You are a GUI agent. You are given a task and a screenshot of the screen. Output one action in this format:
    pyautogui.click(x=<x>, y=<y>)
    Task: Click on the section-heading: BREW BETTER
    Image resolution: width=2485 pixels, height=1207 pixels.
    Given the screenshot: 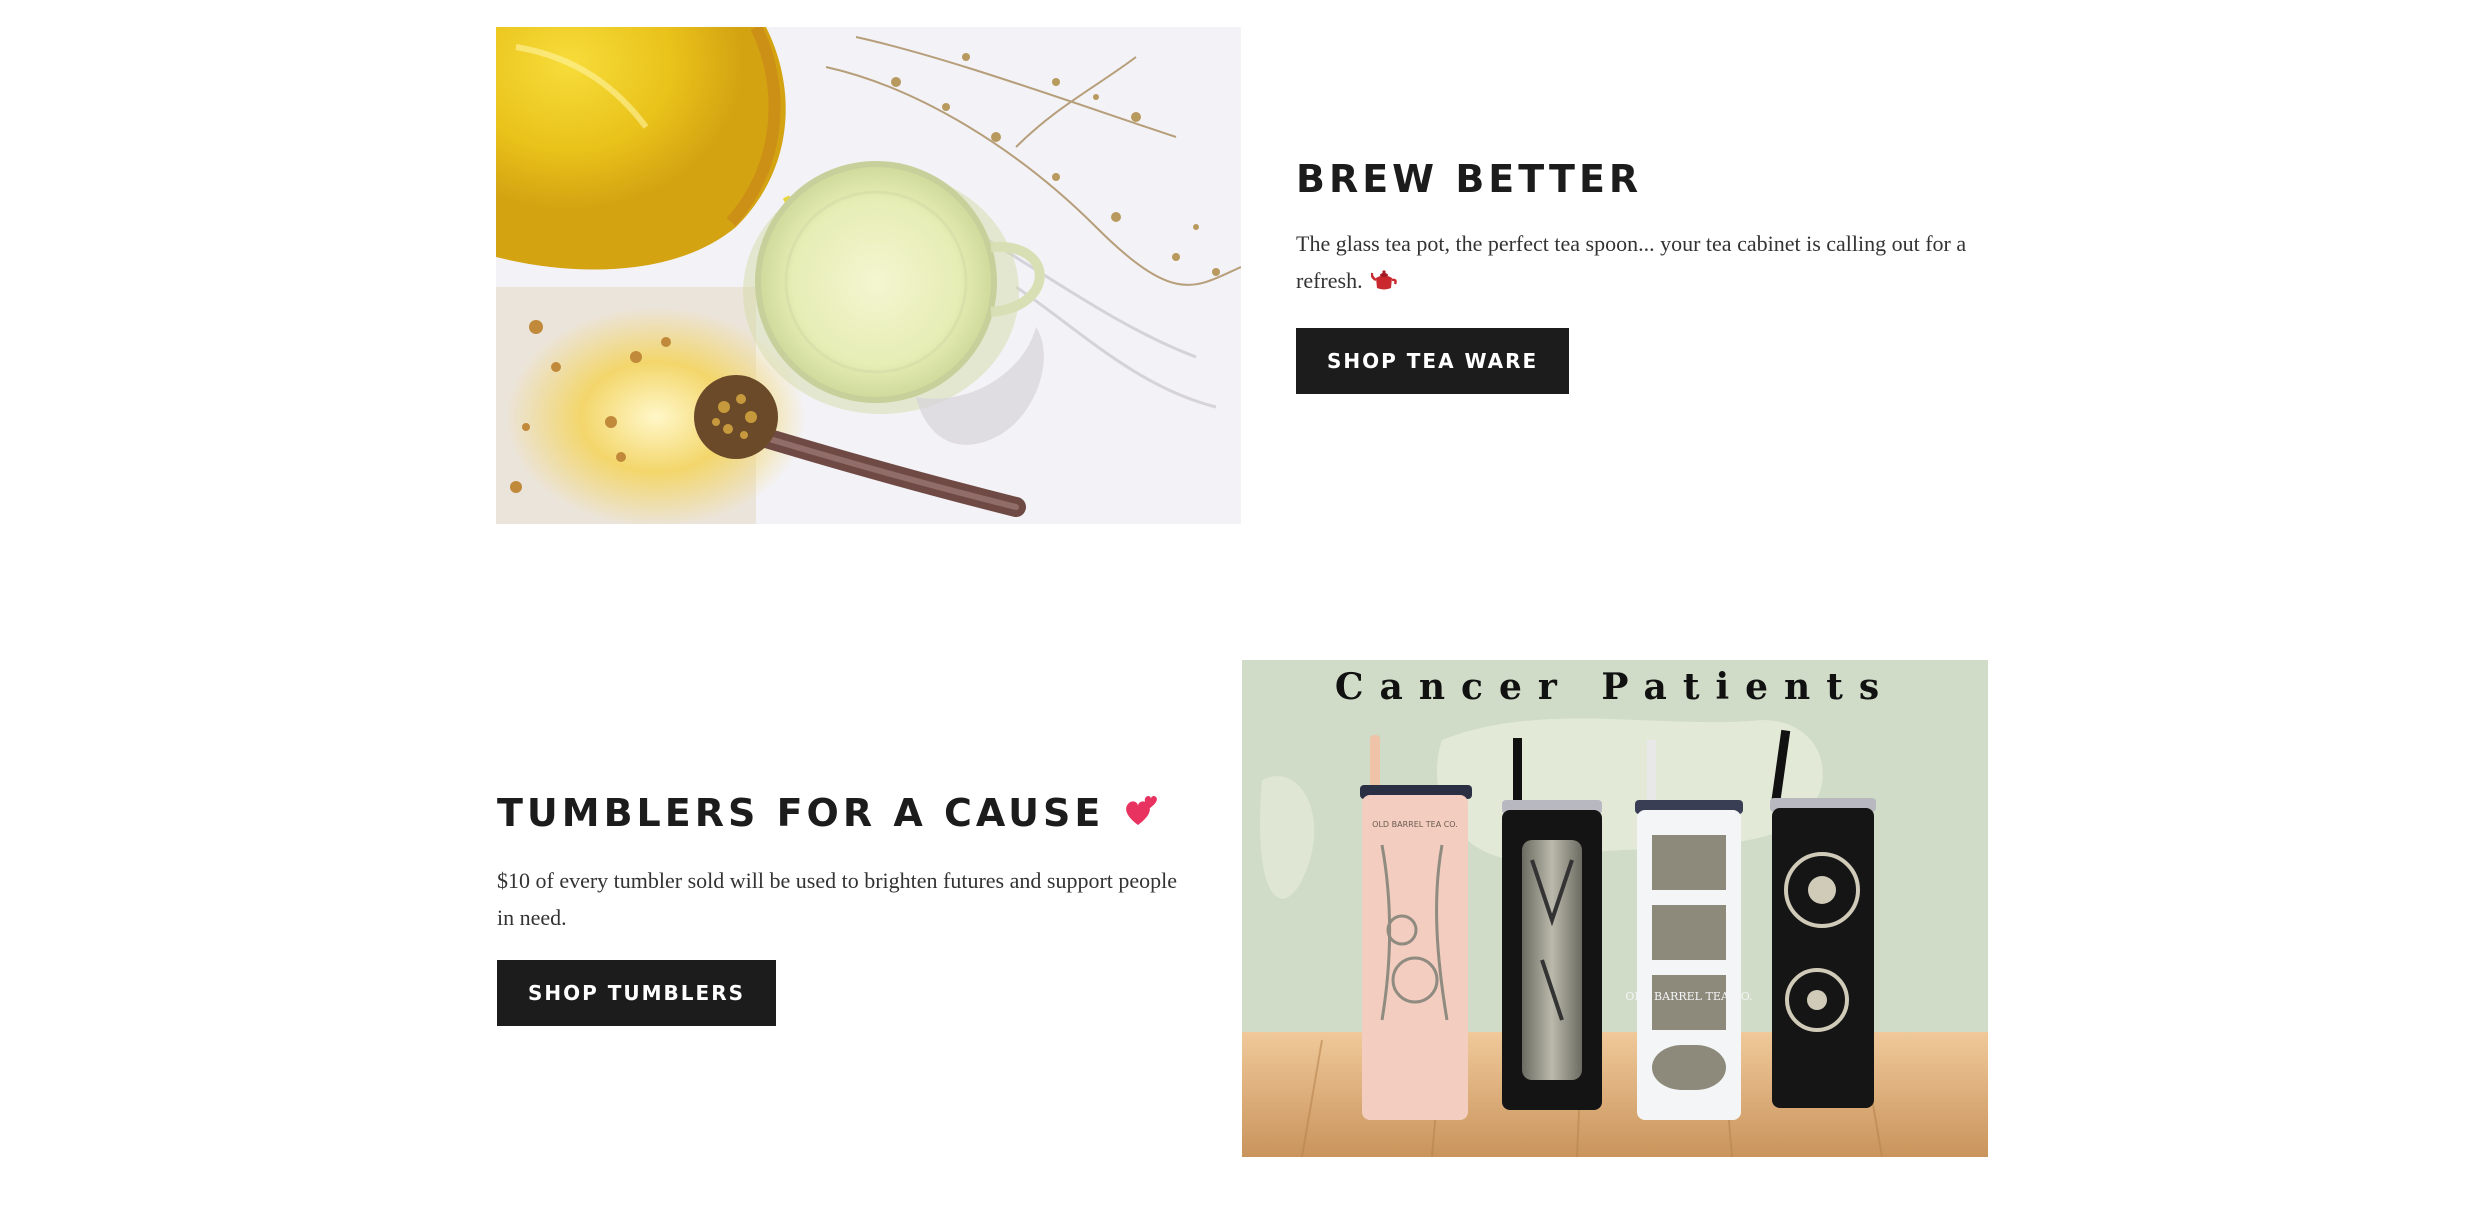 What is the action you would take?
    pyautogui.click(x=1469, y=179)
    